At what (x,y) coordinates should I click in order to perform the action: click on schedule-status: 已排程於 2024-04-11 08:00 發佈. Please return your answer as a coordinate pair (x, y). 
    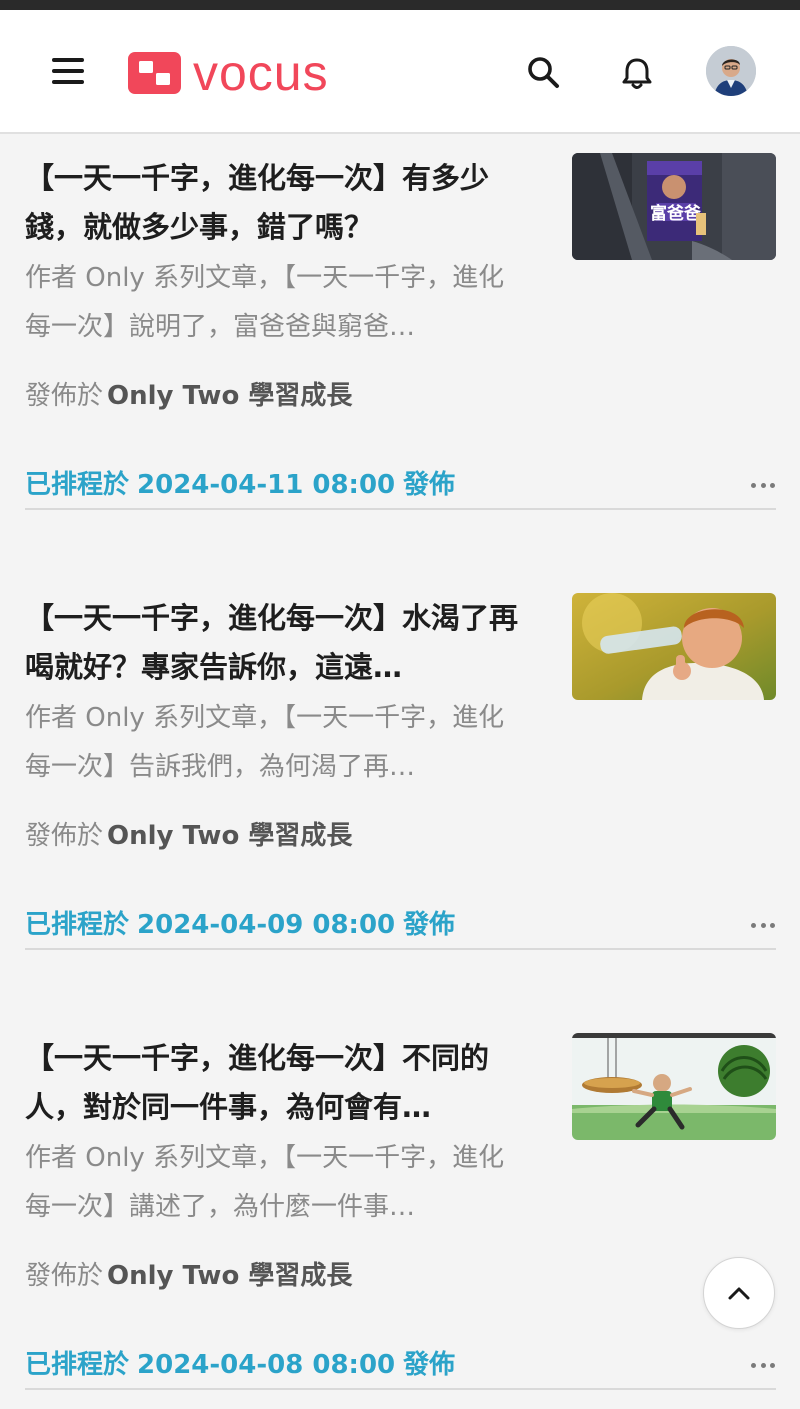
    Looking at the image, I should click on (240, 485).